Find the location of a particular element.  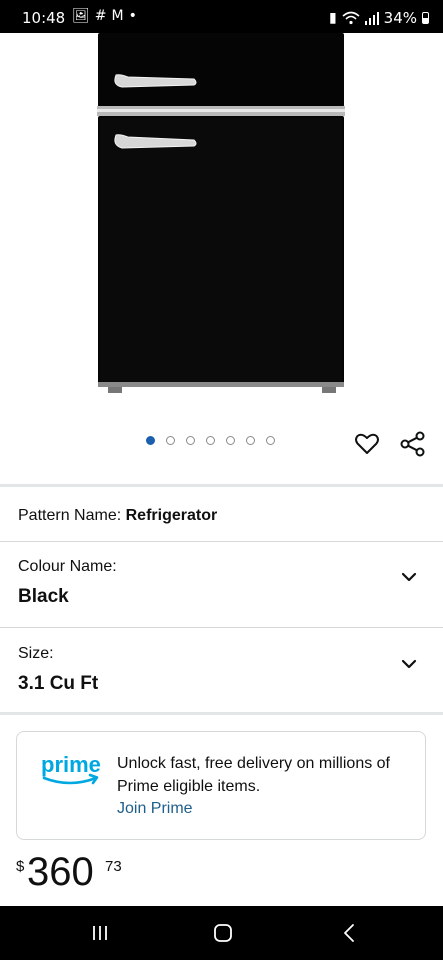

gmail-icon: M is located at coordinates (117, 16).